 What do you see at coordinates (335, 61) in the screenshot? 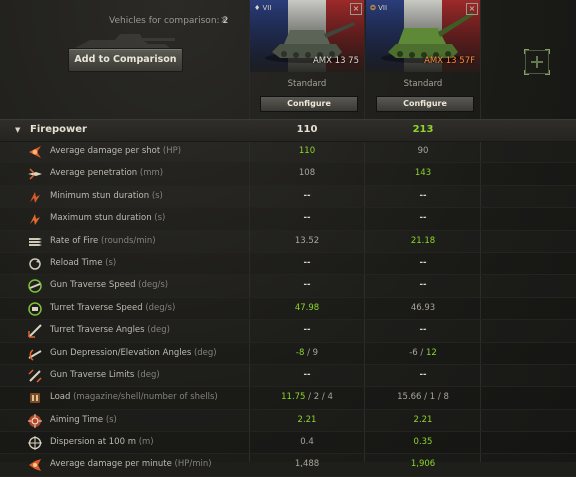
I see `vehicle-name: AMX 13 75` at bounding box center [335, 61].